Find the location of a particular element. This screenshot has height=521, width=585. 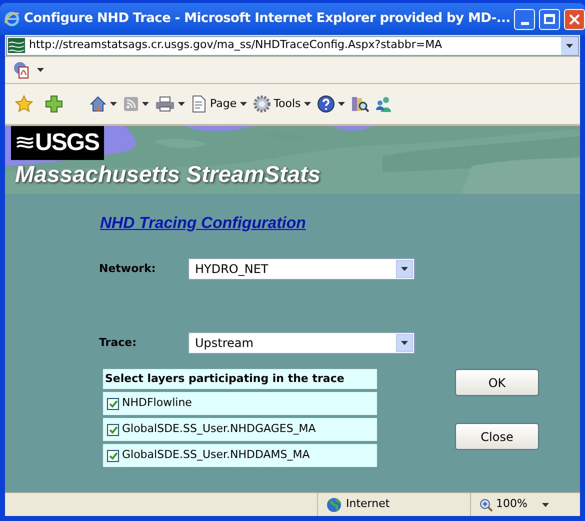

layer-row: NHDFlowline is located at coordinates (240, 403).